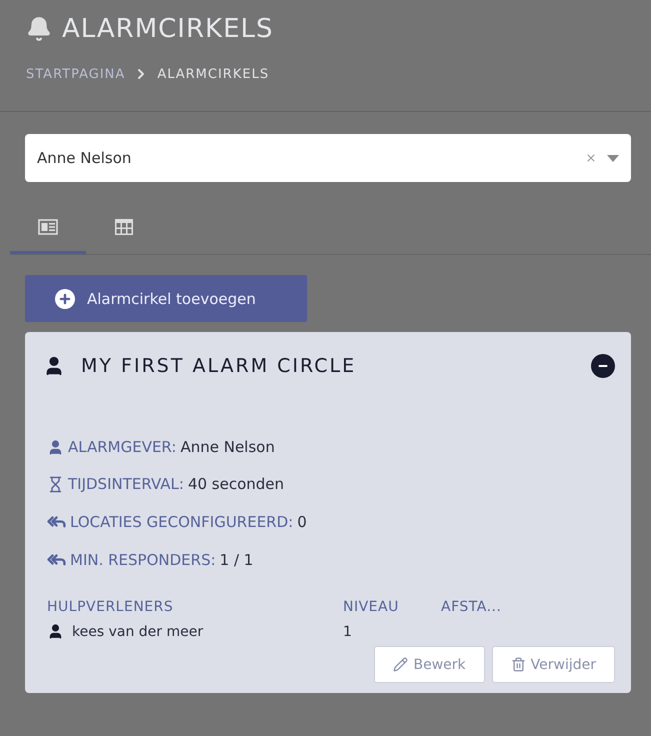  I want to click on info-label: ALARMGEVER:, so click(122, 447).